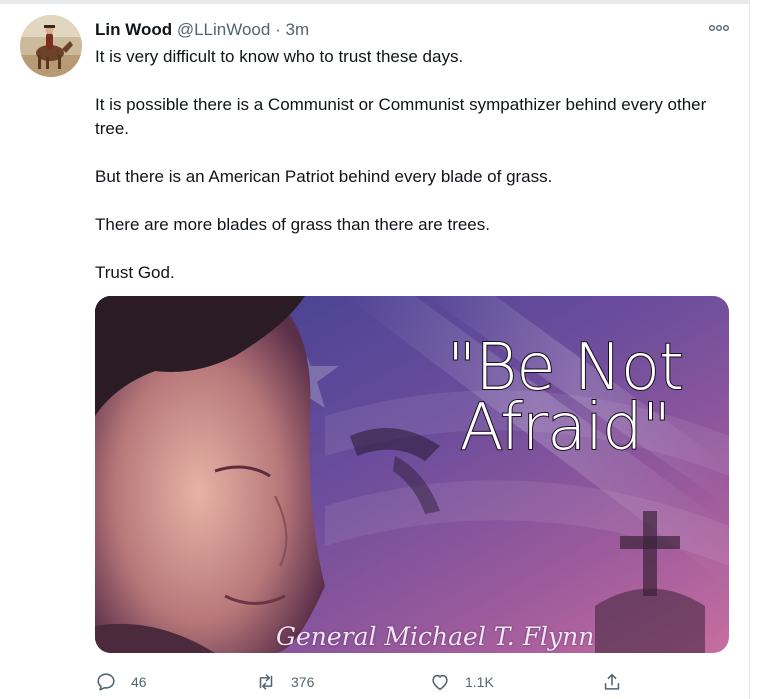  Describe the element at coordinates (106, 682) in the screenshot. I see `reply-bubble-icon` at that location.